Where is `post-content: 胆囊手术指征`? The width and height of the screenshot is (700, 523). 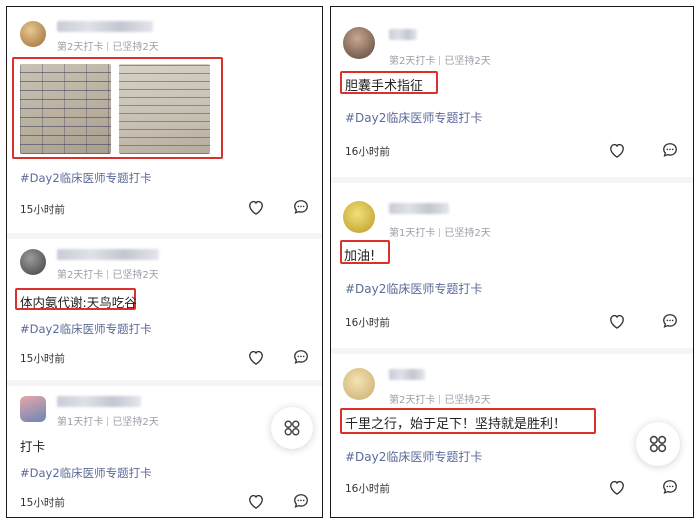 post-content: 胆囊手术指征 is located at coordinates (384, 86).